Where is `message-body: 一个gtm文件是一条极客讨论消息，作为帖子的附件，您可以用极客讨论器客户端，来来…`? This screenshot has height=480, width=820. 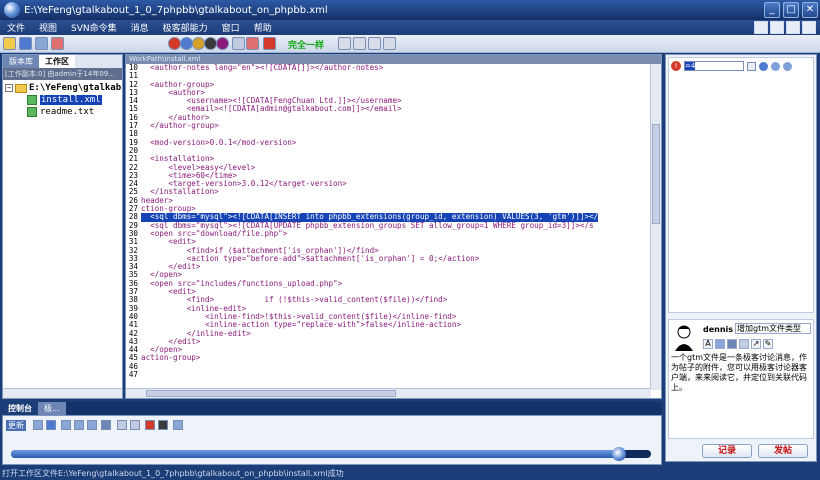
message-body: 一个gtm文件是一条极客讨论消息，作为帖子的附件，您可以用极客讨论器客户端，来来… is located at coordinates (741, 395).